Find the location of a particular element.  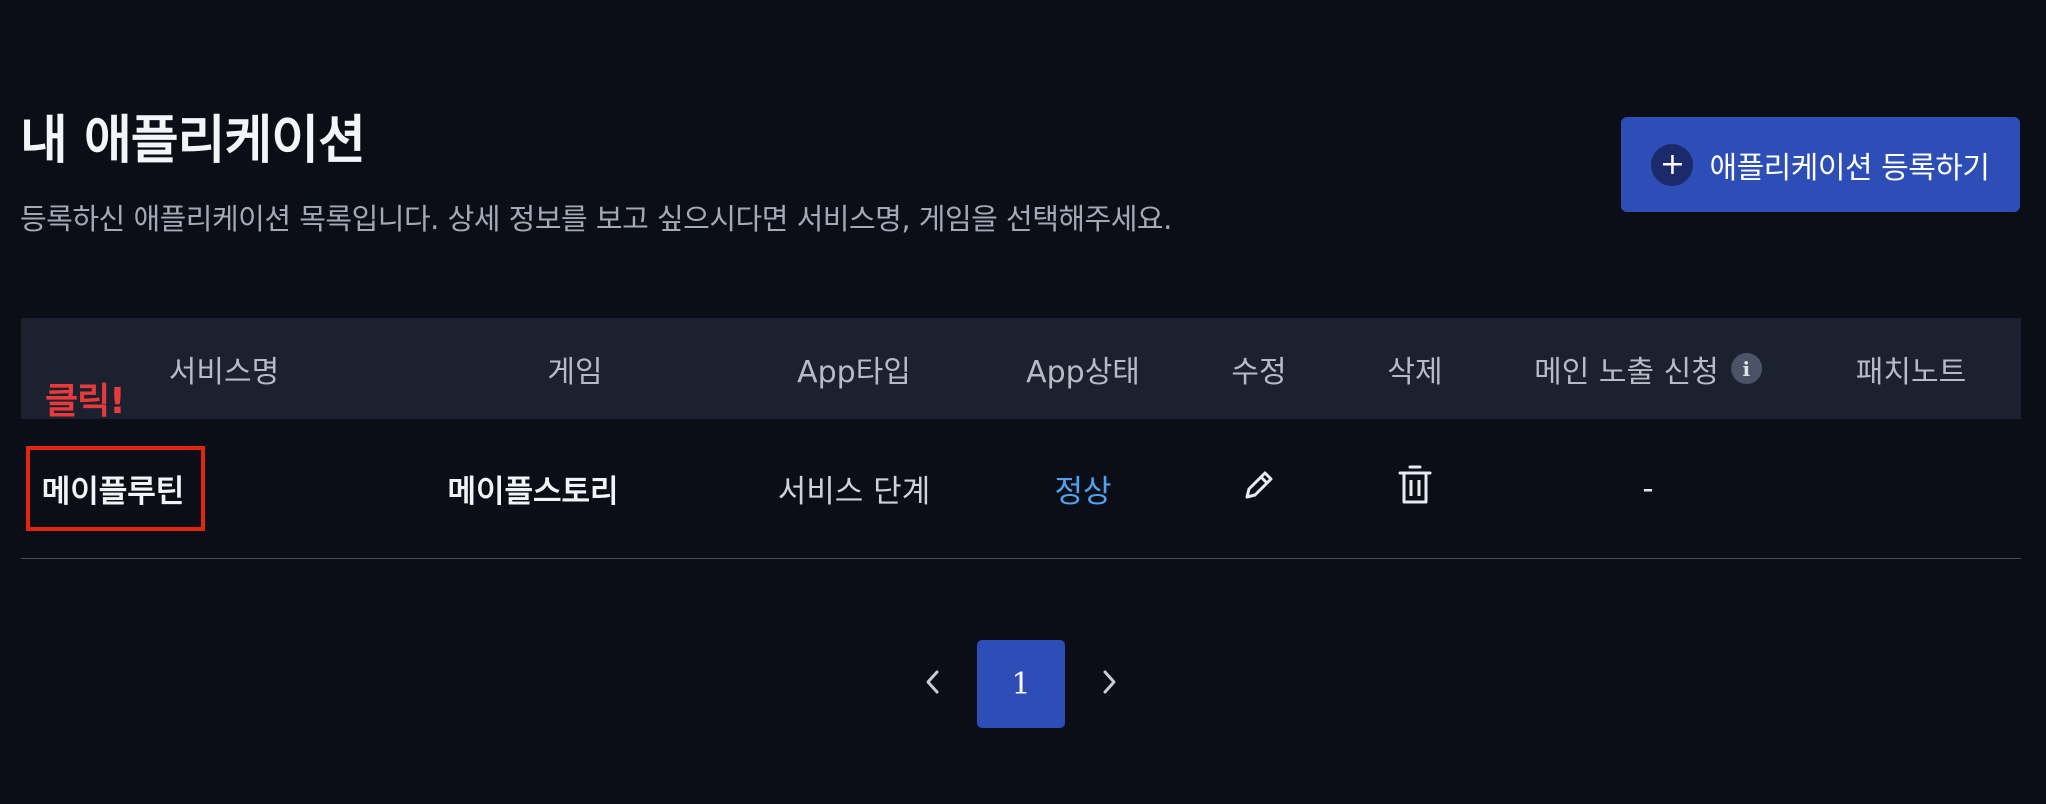

chevron-left-icon is located at coordinates (933, 684).